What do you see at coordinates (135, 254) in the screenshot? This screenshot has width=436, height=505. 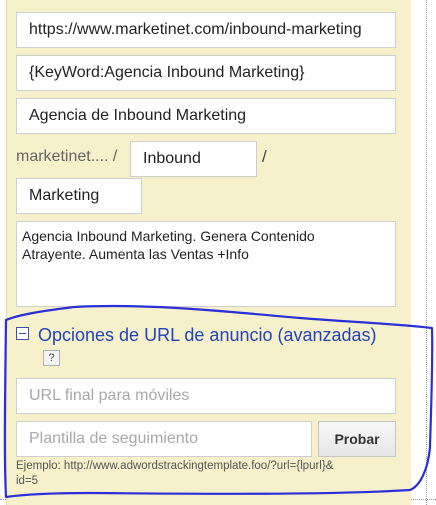 I see `description-line-2: Atrayente. Aumenta las Ventas +Info` at bounding box center [135, 254].